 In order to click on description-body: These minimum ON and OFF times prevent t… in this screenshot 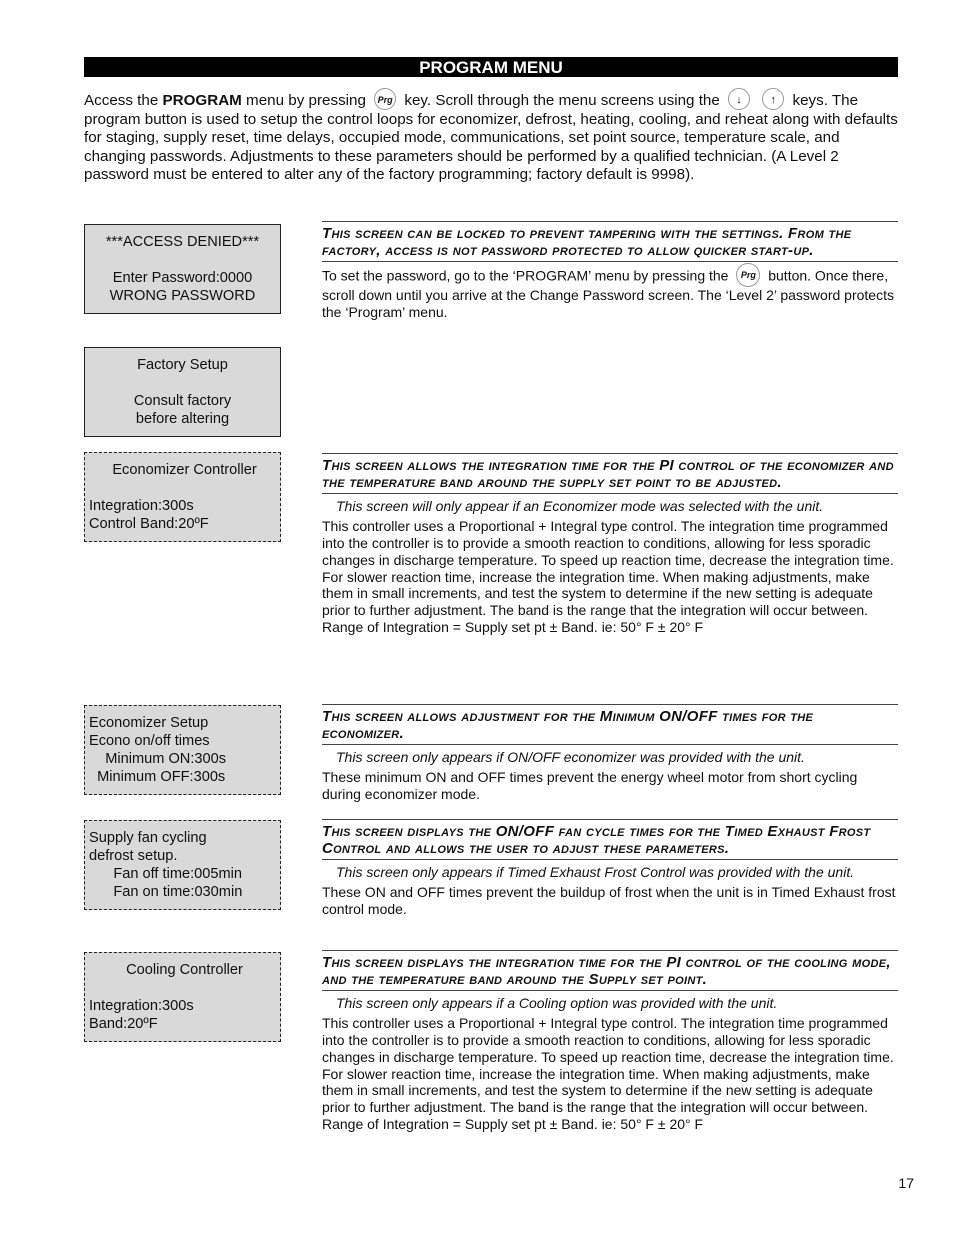, I will do `click(590, 785)`.